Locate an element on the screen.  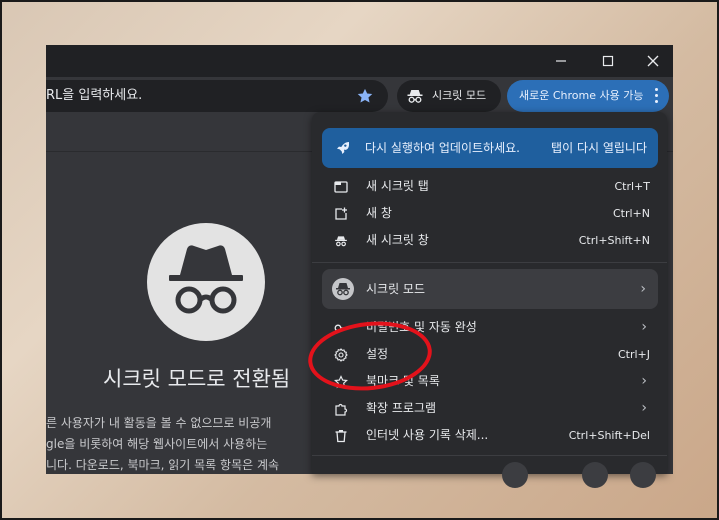
title-bar is located at coordinates (359, 61).